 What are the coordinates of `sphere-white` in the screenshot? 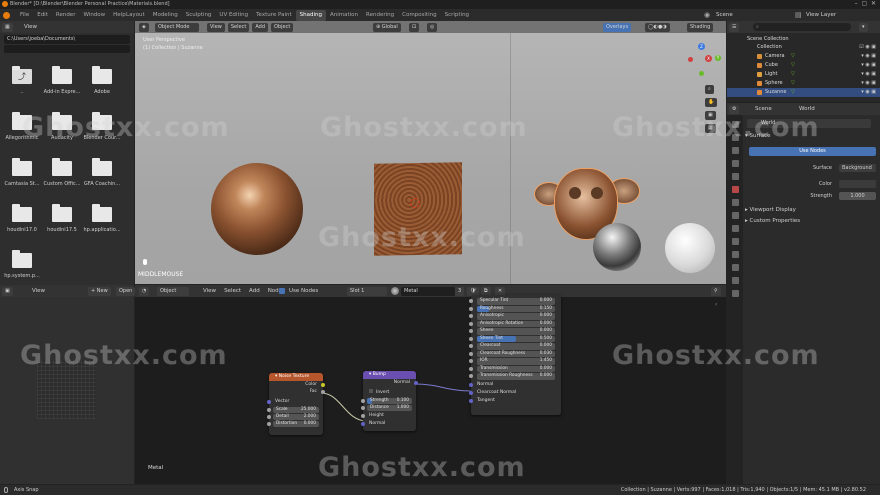 It's located at (690, 248).